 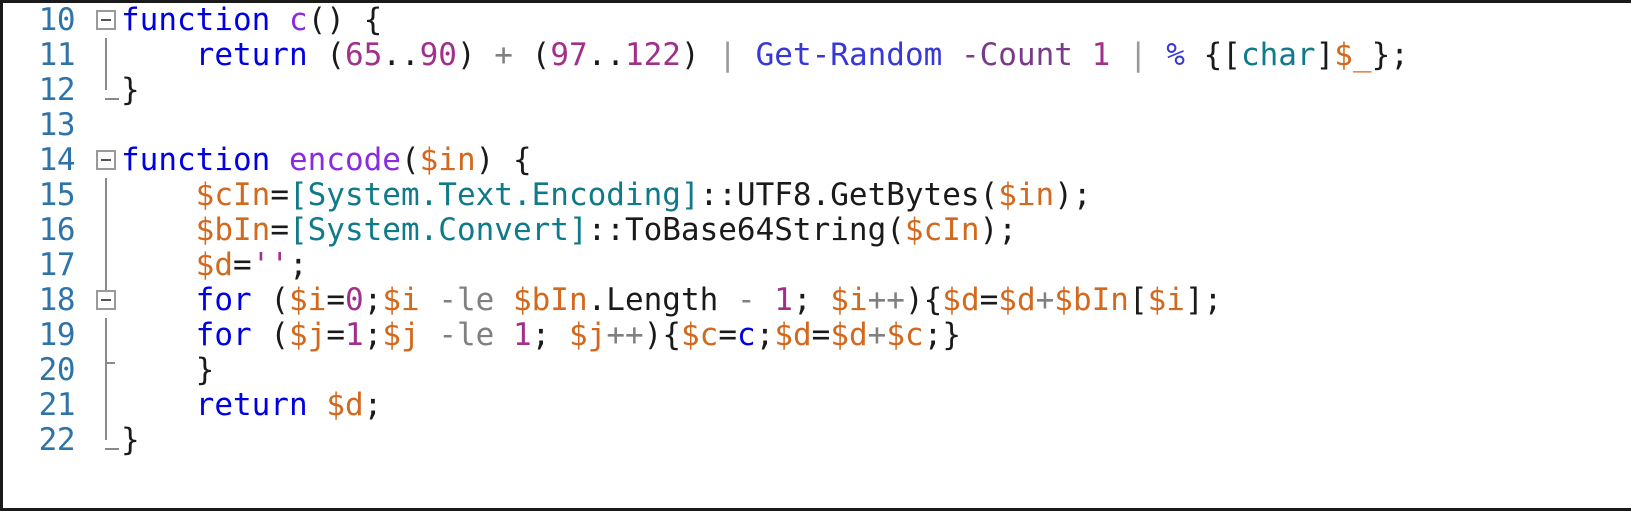 What do you see at coordinates (57, 230) in the screenshot?
I see `line-number-16: 16` at bounding box center [57, 230].